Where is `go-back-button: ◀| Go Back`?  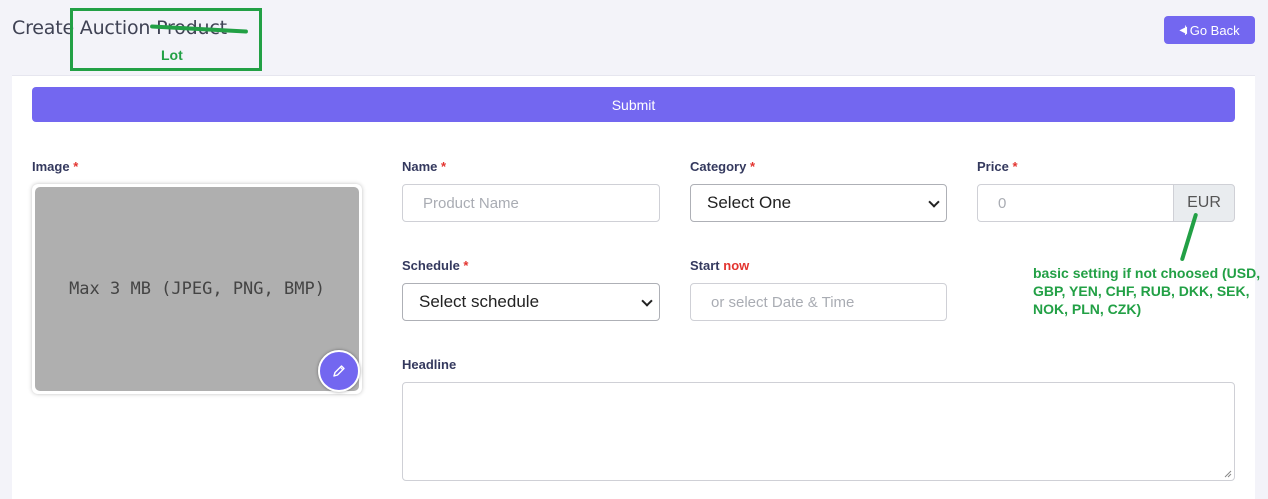
go-back-button: ◀| Go Back is located at coordinates (1209, 30).